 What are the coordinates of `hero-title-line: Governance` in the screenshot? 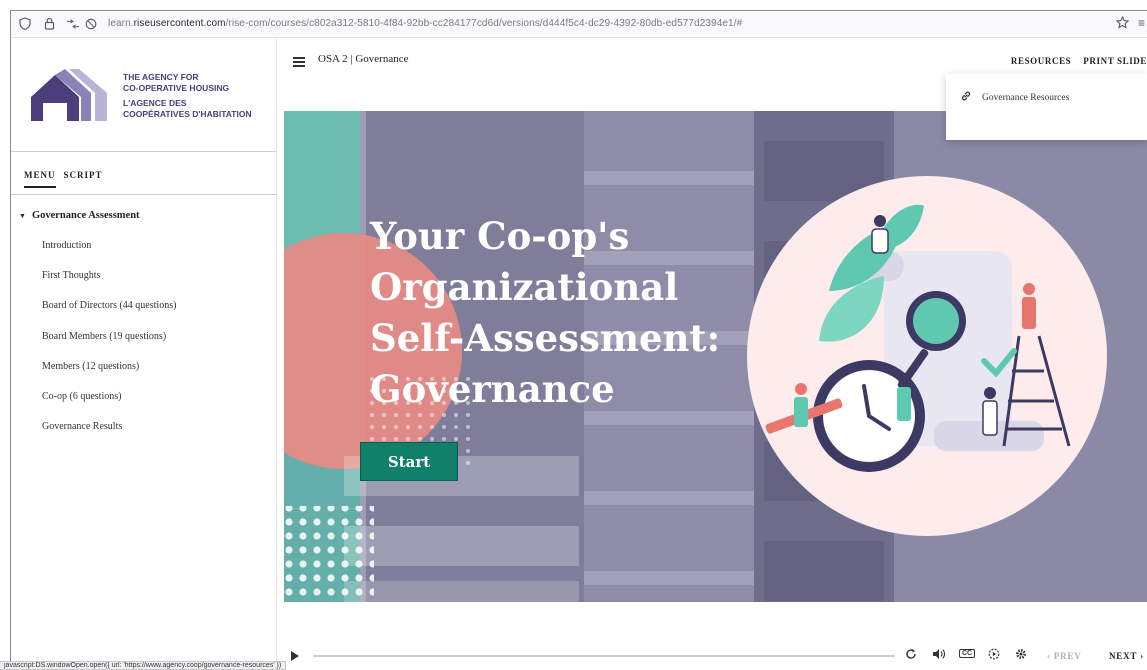 It's located at (492, 389).